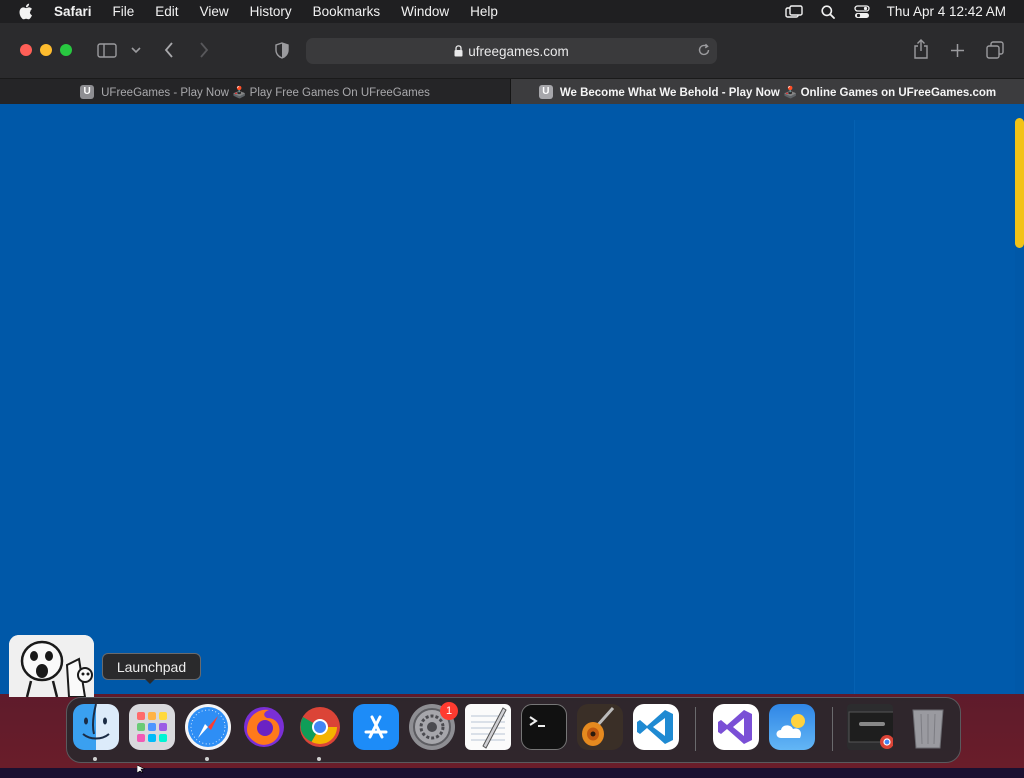 The image size is (1024, 778). I want to click on menu-view: View, so click(214, 11).